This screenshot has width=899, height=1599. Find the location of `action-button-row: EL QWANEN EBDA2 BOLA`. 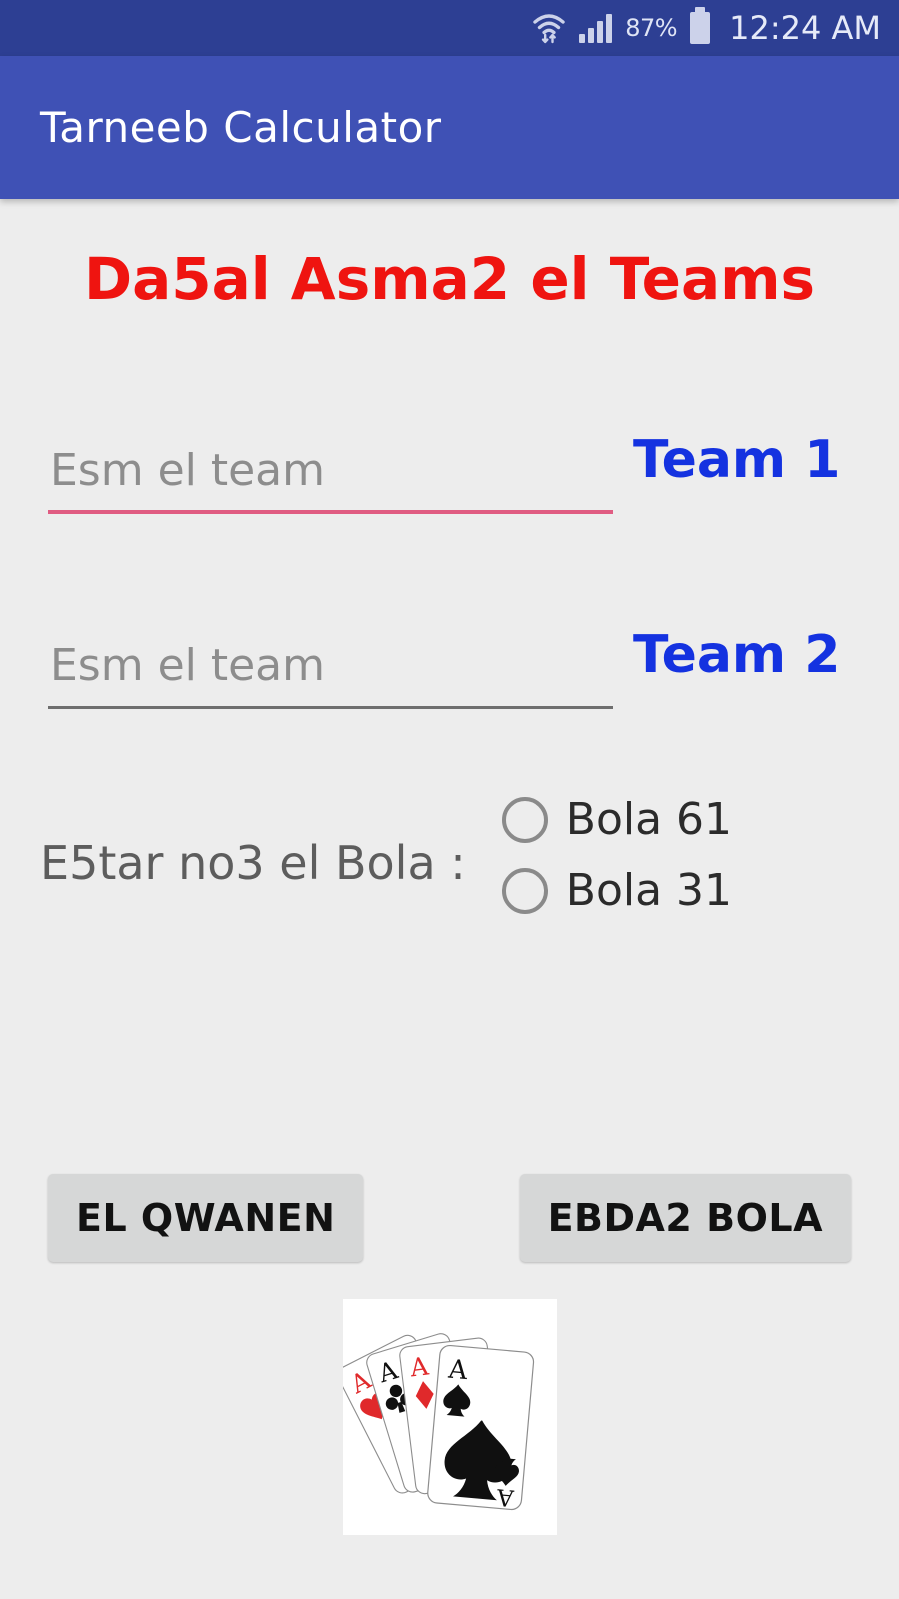

action-button-row: EL QWANEN EBDA2 BOLA is located at coordinates (449, 1218).